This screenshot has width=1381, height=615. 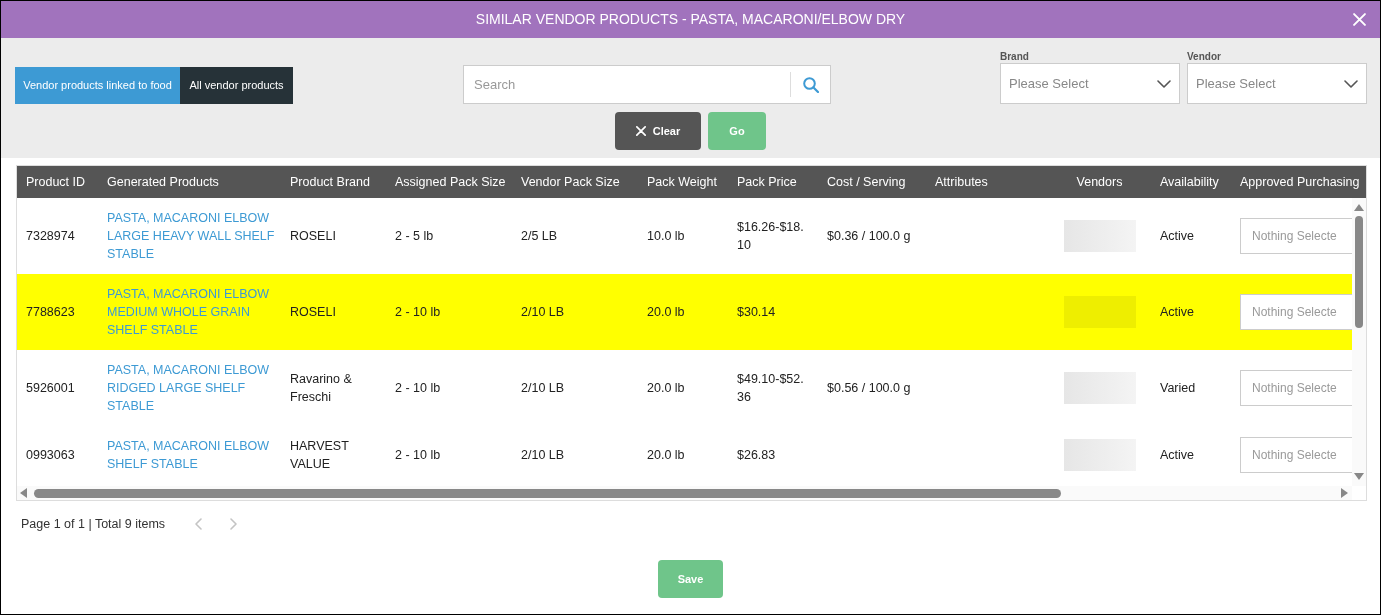 What do you see at coordinates (193, 455) in the screenshot?
I see `product-link: PASTA, MACARONI ELBOW SHELF STABLE` at bounding box center [193, 455].